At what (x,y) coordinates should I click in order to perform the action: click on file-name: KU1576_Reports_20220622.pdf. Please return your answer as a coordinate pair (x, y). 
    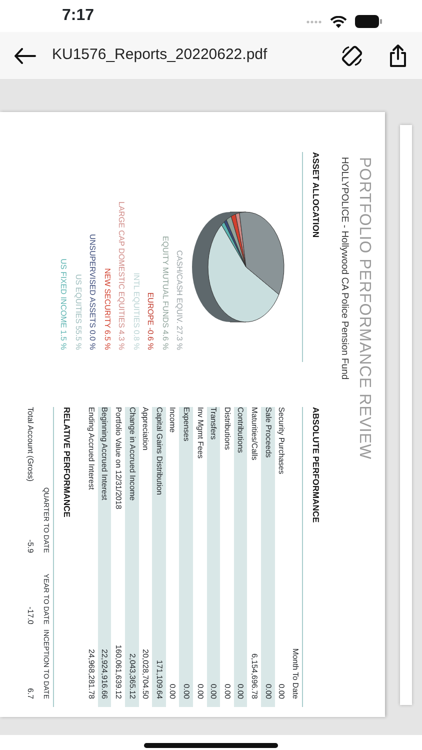
    Looking at the image, I should click on (160, 55).